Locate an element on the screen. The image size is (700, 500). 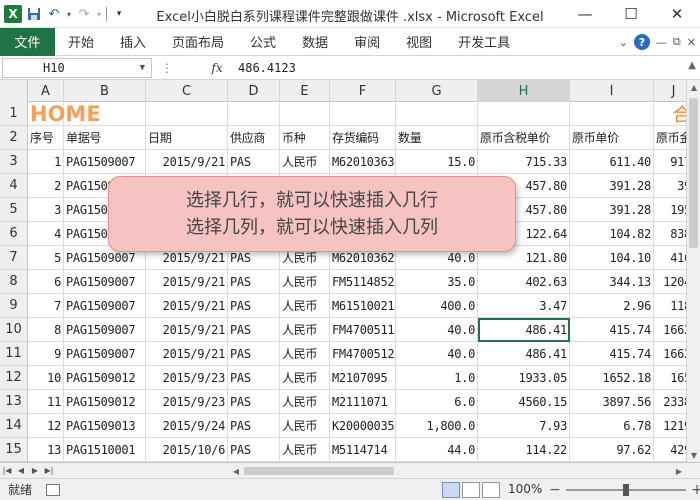
table-cell: 2015/9/24 is located at coordinates (187, 426).